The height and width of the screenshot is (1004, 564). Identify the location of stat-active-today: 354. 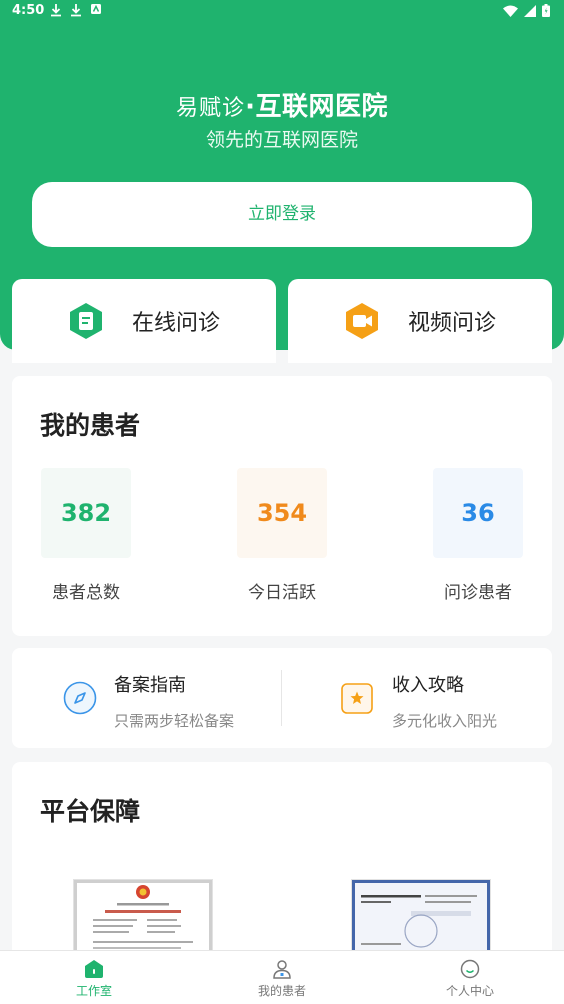
(282, 513).